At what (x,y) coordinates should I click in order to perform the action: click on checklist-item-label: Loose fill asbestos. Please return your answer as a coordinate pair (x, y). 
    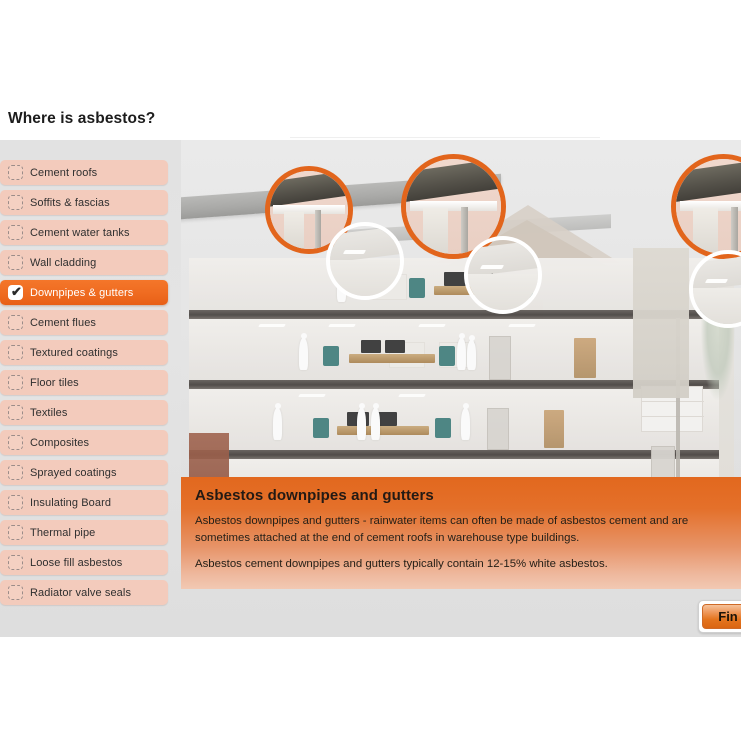
    Looking at the image, I should click on (76, 562).